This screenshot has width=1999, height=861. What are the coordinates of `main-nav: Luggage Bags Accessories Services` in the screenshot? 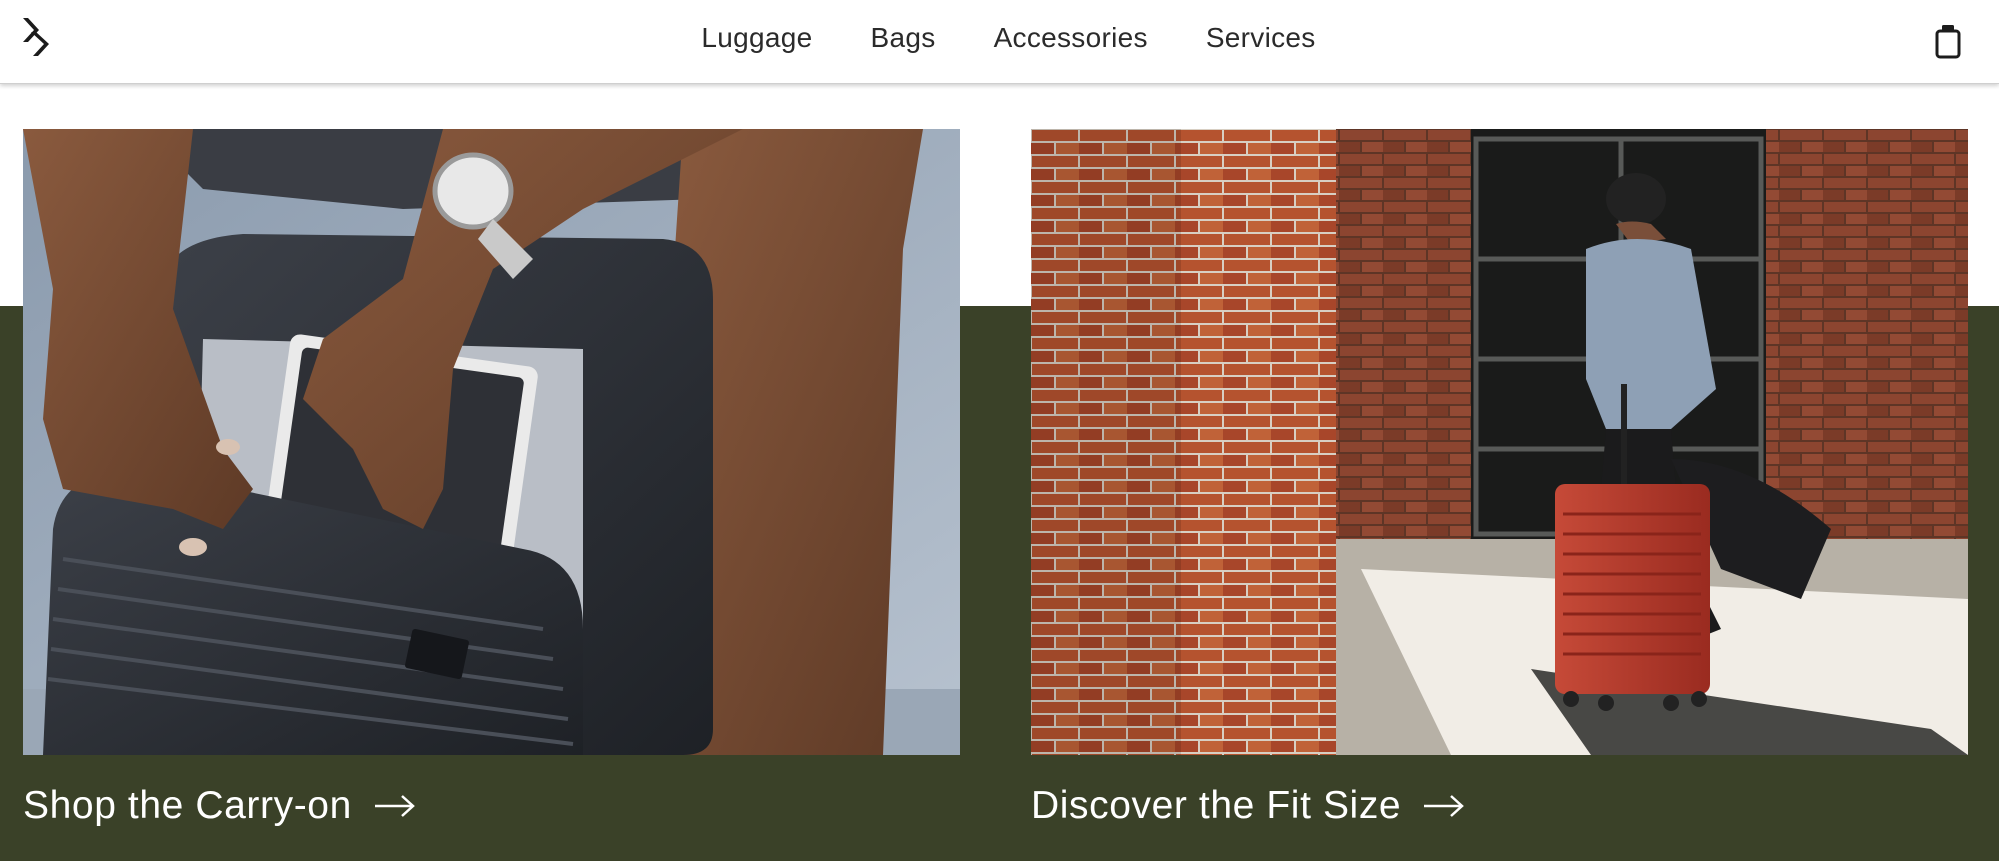 It's located at (999, 38).